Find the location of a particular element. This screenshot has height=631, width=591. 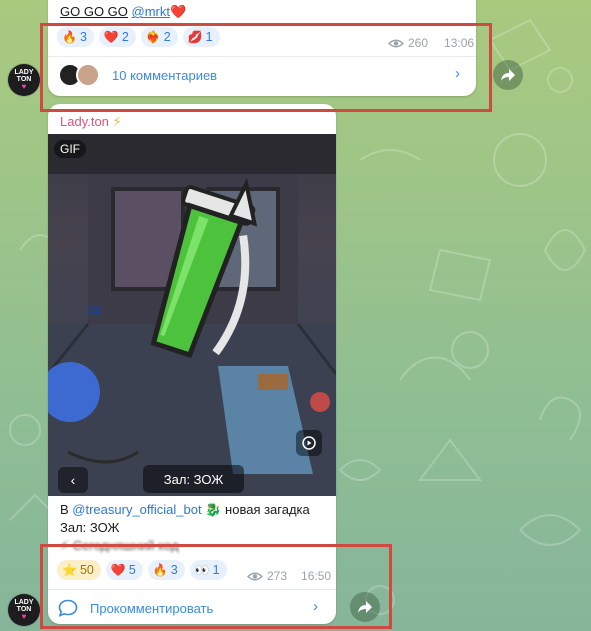

treasury-bot-mention-link: @treasury_official_bot is located at coordinates (136, 509).